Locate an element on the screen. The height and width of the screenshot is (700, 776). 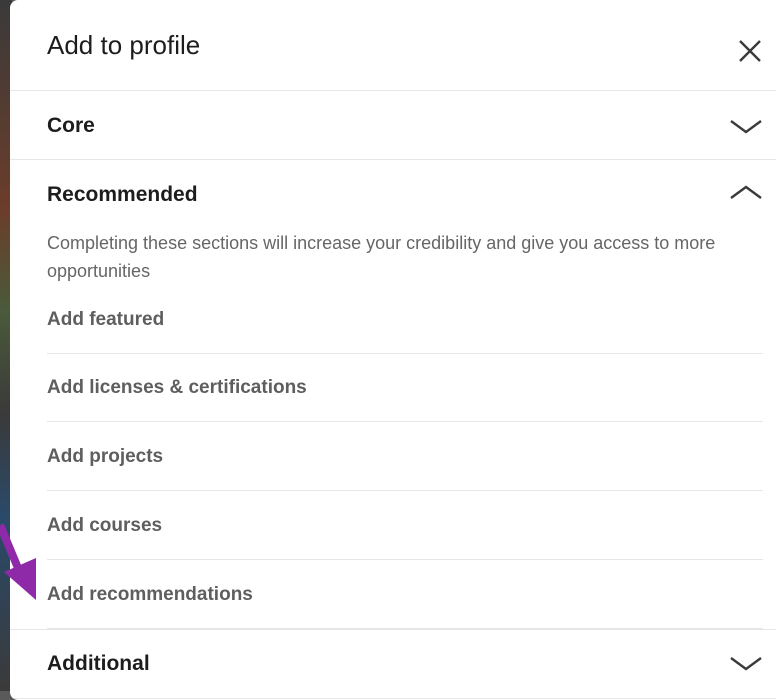
add-projects-label: Add projects is located at coordinates (105, 456).